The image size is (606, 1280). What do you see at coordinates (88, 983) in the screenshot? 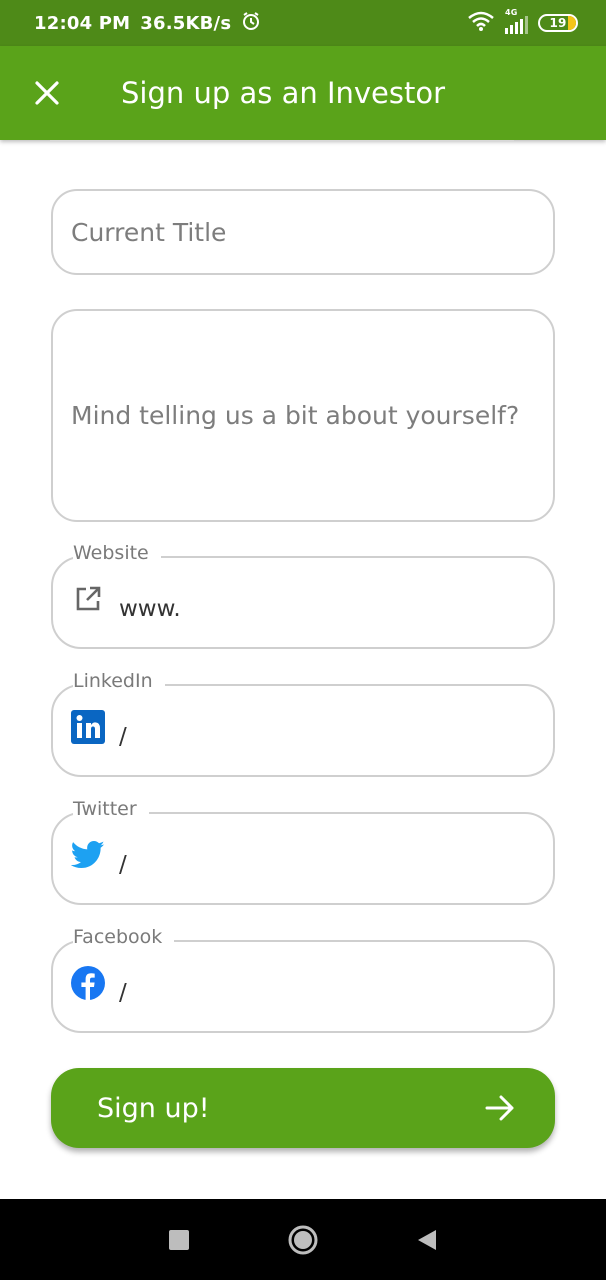
I see `facebook-icon` at bounding box center [88, 983].